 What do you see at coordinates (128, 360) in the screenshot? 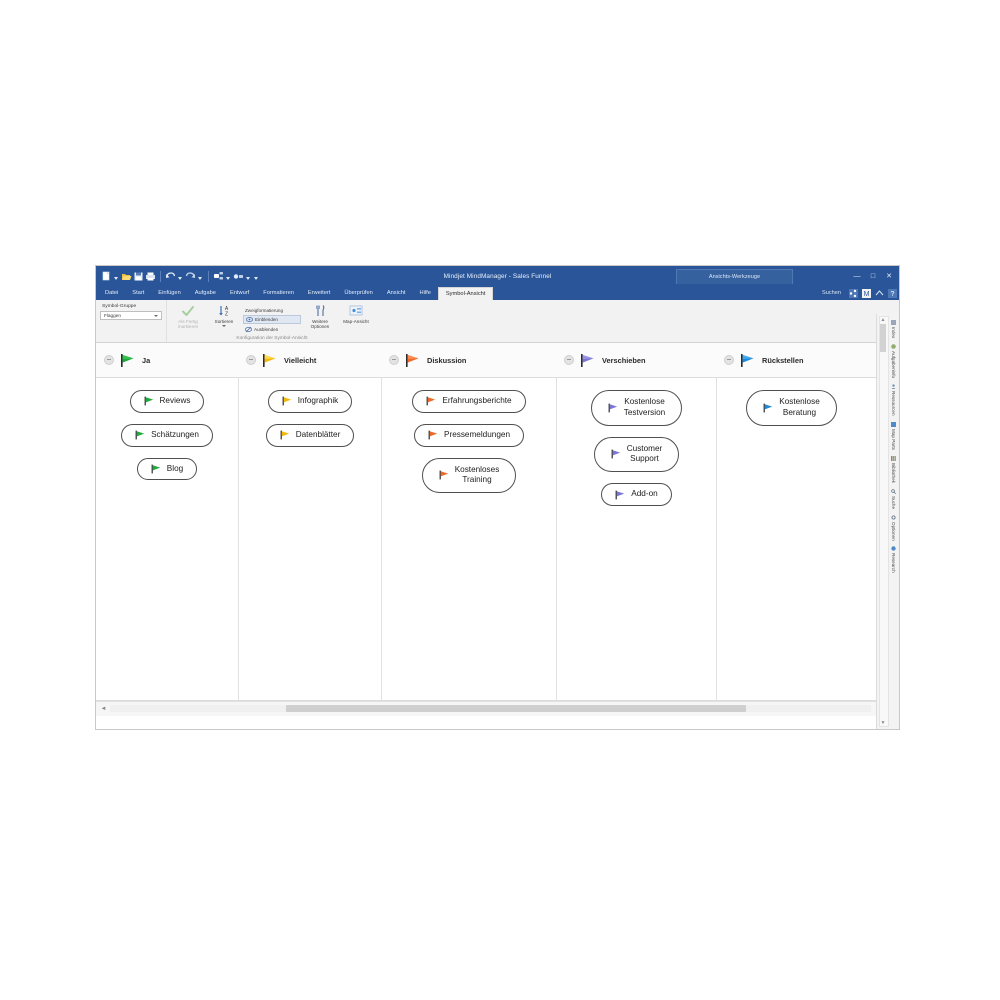
I see `flag-green-icon` at bounding box center [128, 360].